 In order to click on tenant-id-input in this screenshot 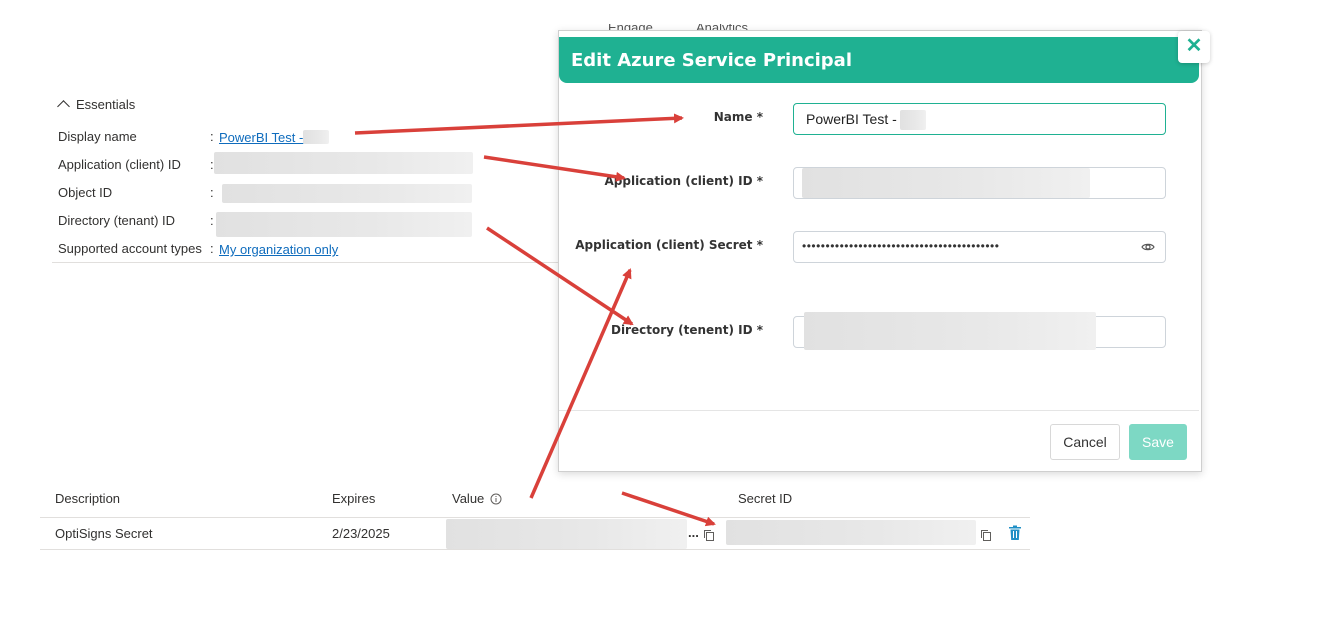, I will do `click(979, 331)`.